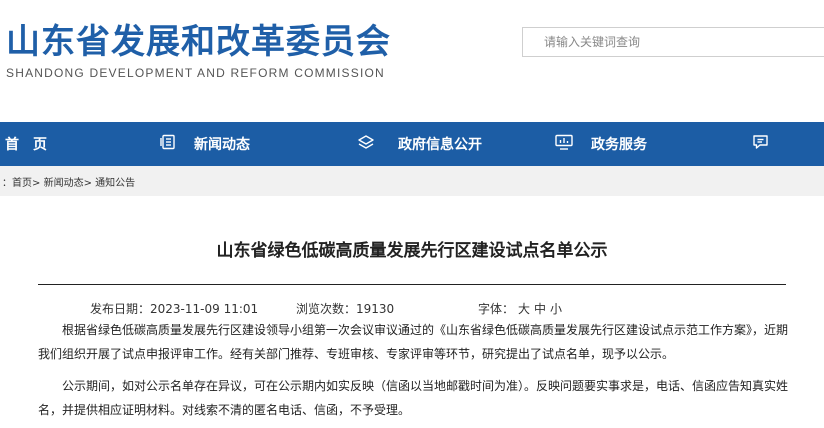 The width and height of the screenshot is (824, 428). Describe the element at coordinates (540, 309) in the screenshot. I see `font-size-medium-button: 中` at that location.